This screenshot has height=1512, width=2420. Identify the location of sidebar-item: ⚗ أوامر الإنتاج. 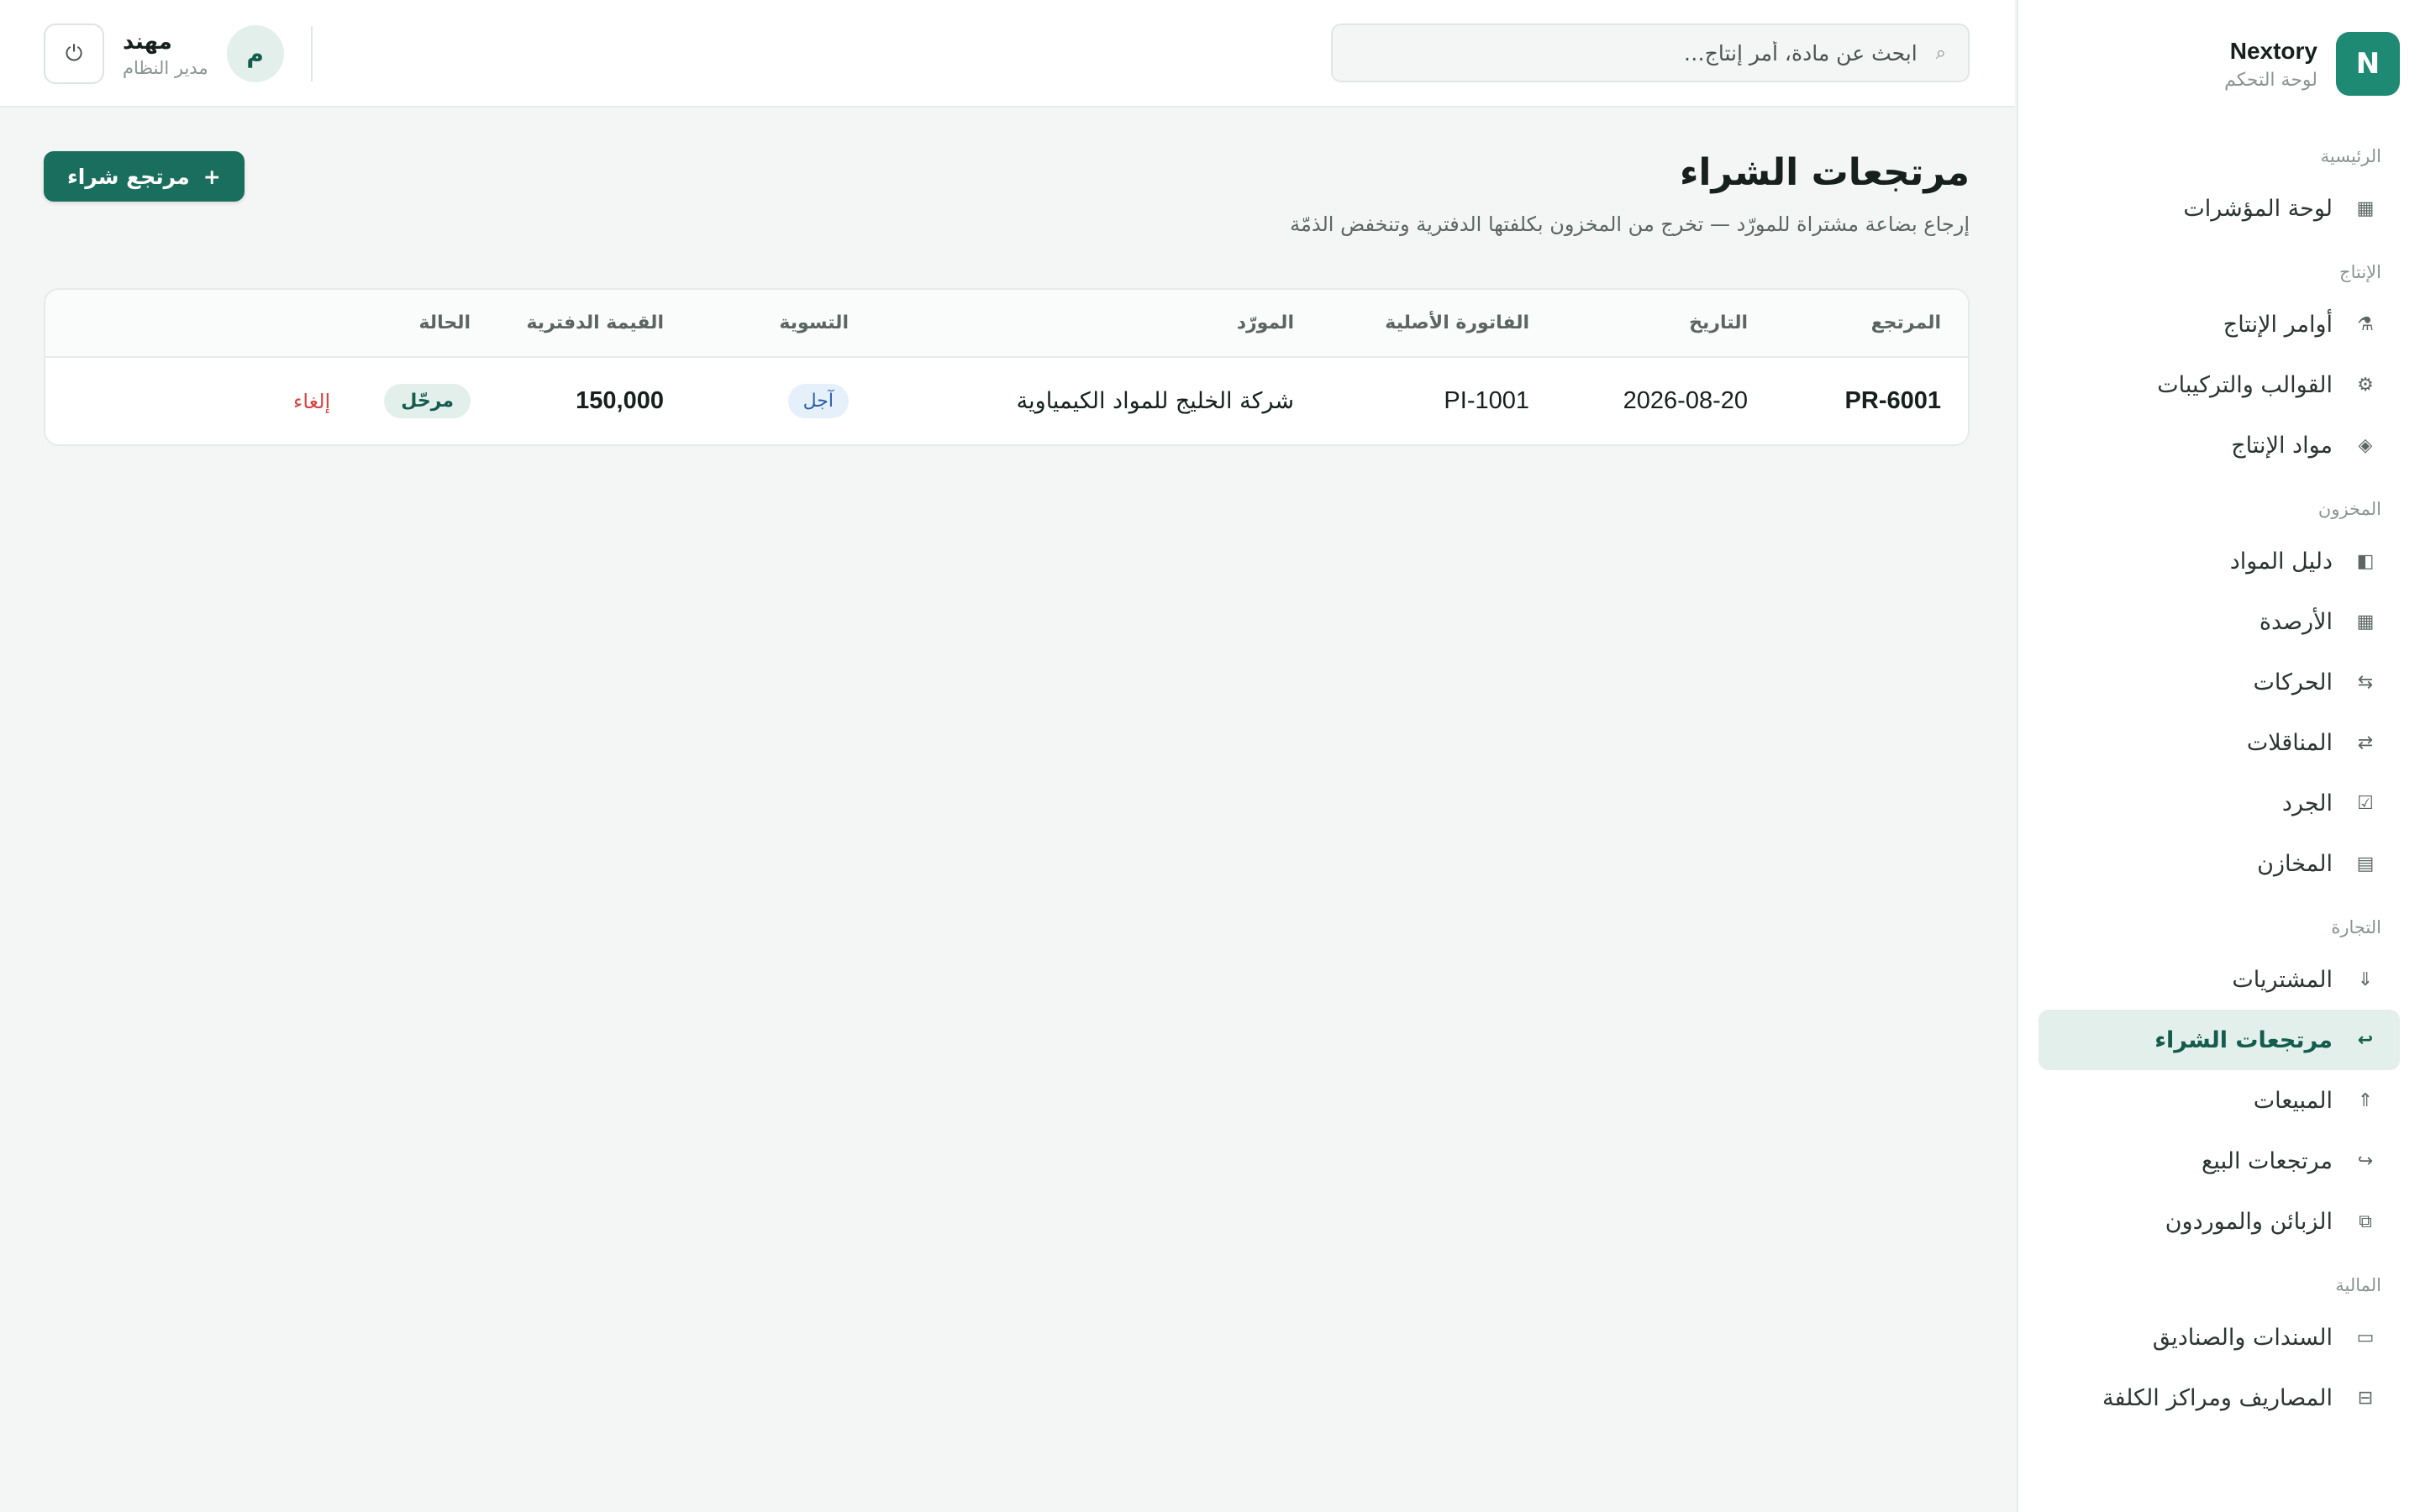
(2219, 324).